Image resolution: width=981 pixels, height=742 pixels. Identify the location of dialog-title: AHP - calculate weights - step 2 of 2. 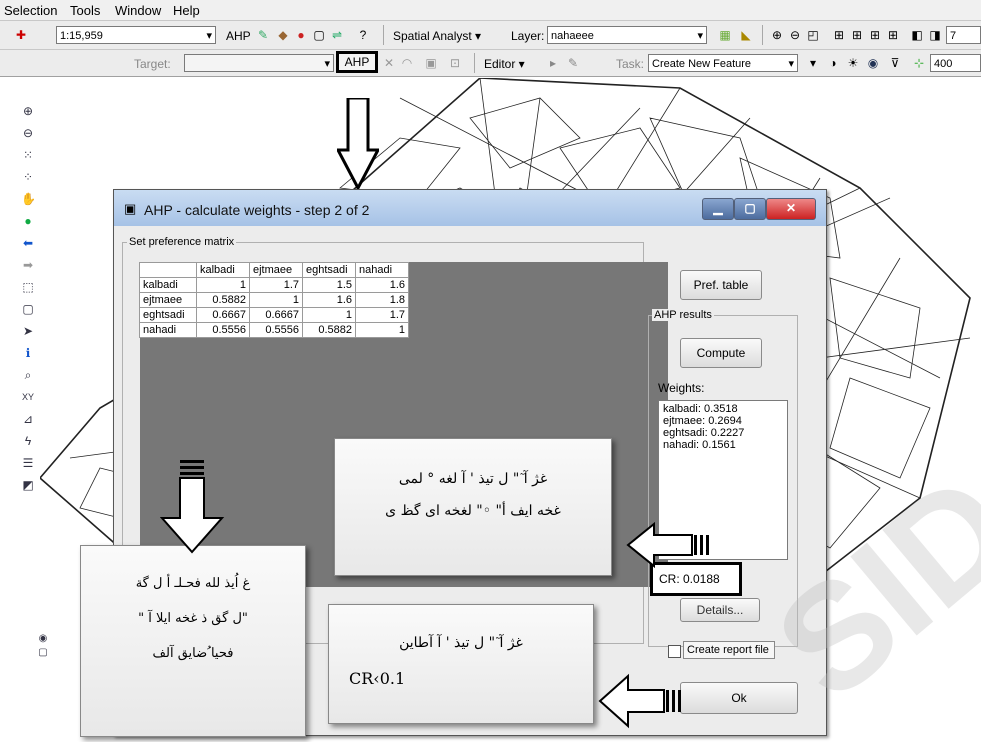
(257, 210).